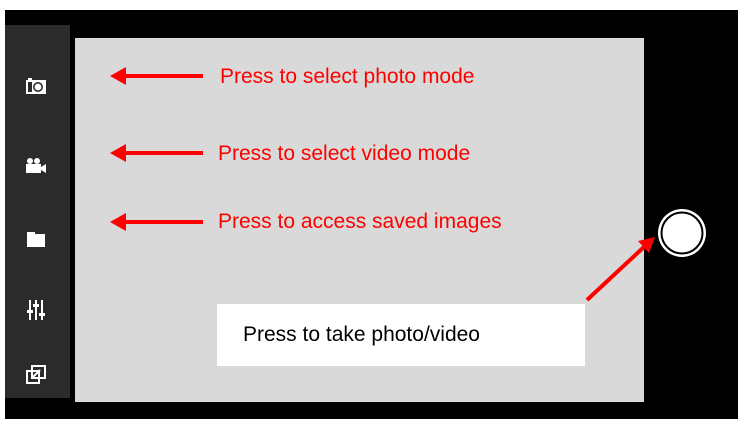  What do you see at coordinates (156, 76) in the screenshot?
I see `arrow-photo-mode` at bounding box center [156, 76].